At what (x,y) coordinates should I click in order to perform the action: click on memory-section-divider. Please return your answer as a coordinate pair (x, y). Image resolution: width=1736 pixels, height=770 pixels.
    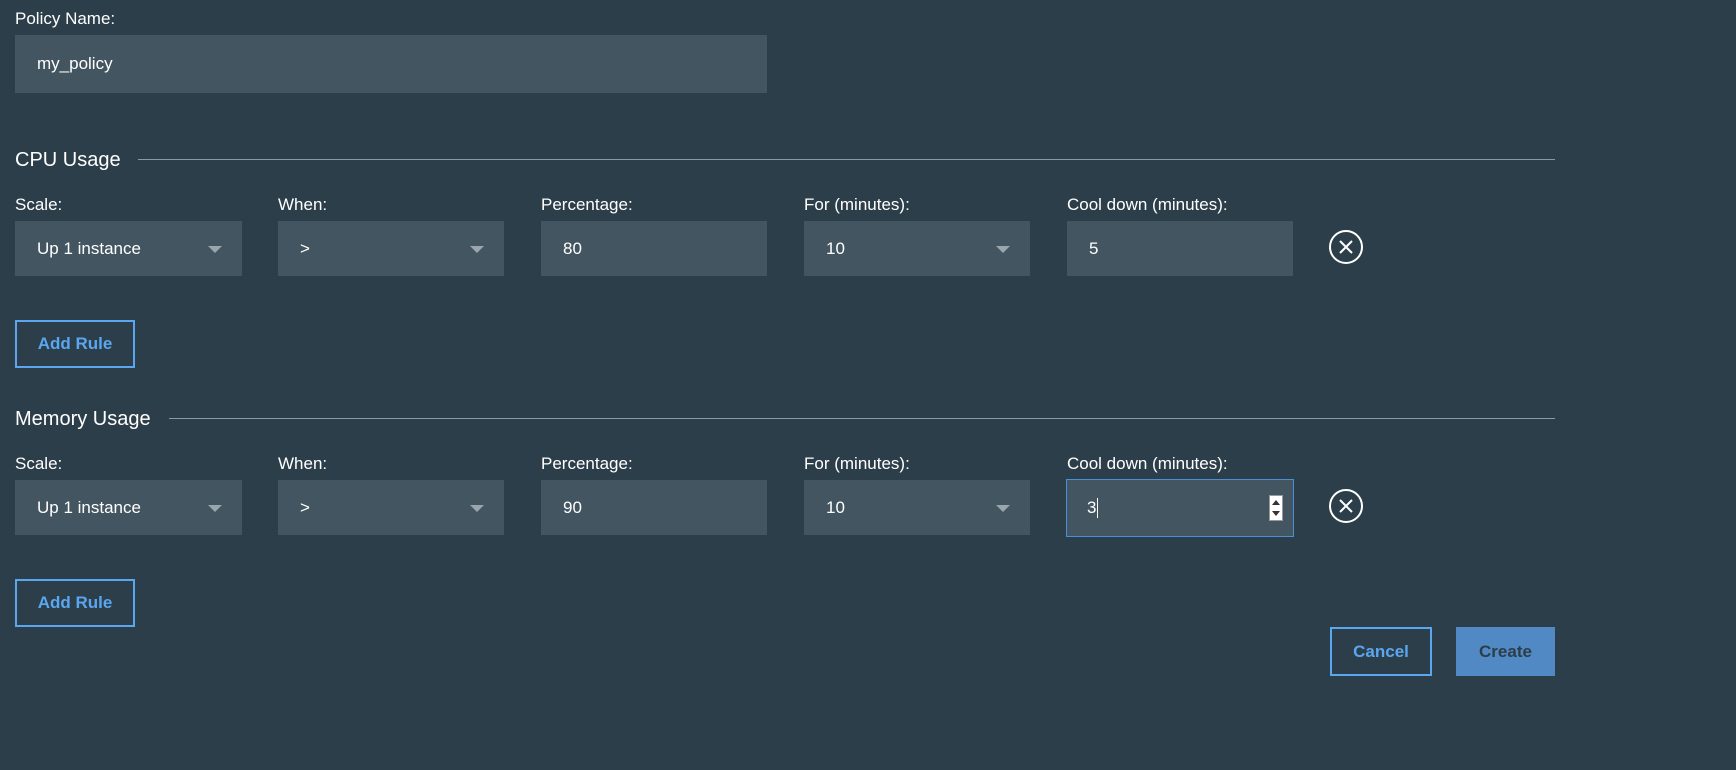
    Looking at the image, I should click on (862, 418).